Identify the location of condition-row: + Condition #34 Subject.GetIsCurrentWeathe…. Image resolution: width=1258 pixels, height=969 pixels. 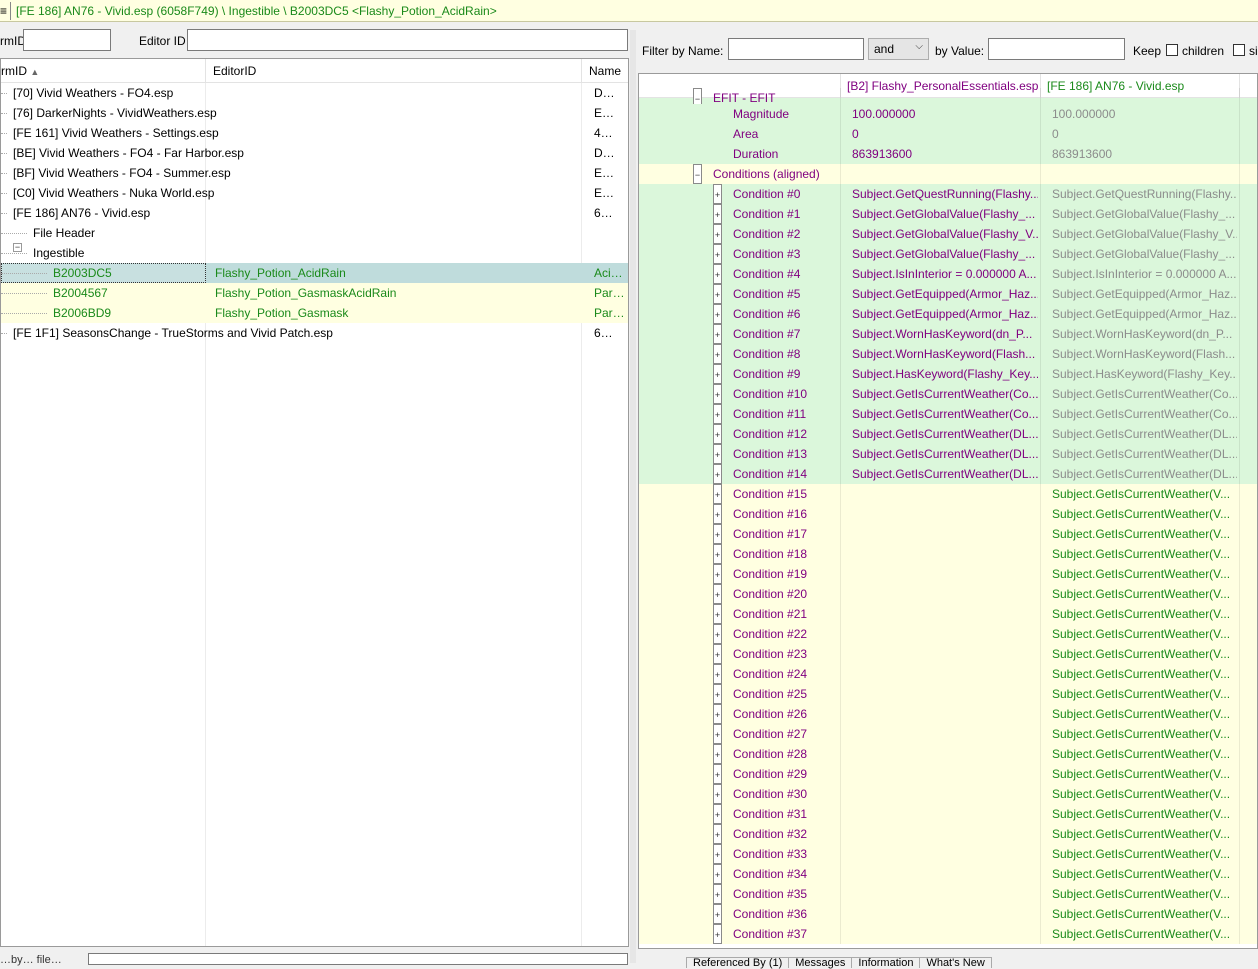
(948, 874).